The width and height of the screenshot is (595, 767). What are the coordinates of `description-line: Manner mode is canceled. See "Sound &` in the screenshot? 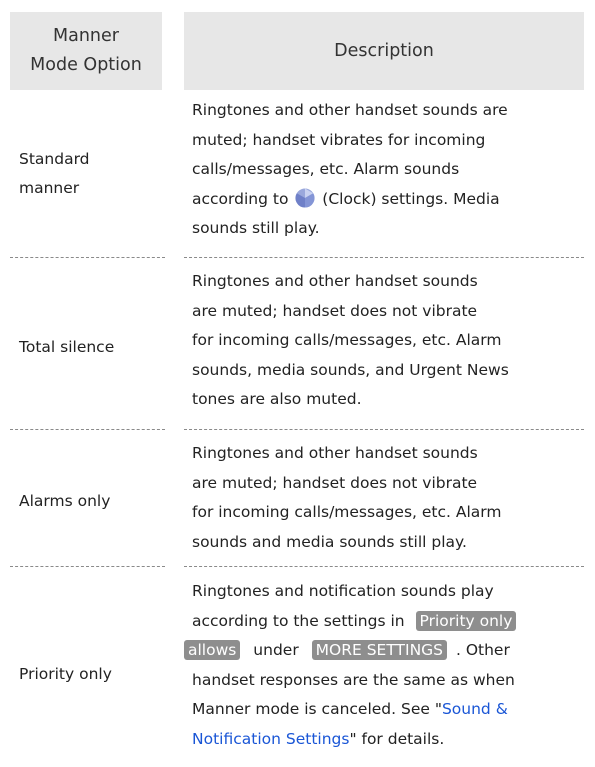 It's located at (388, 710).